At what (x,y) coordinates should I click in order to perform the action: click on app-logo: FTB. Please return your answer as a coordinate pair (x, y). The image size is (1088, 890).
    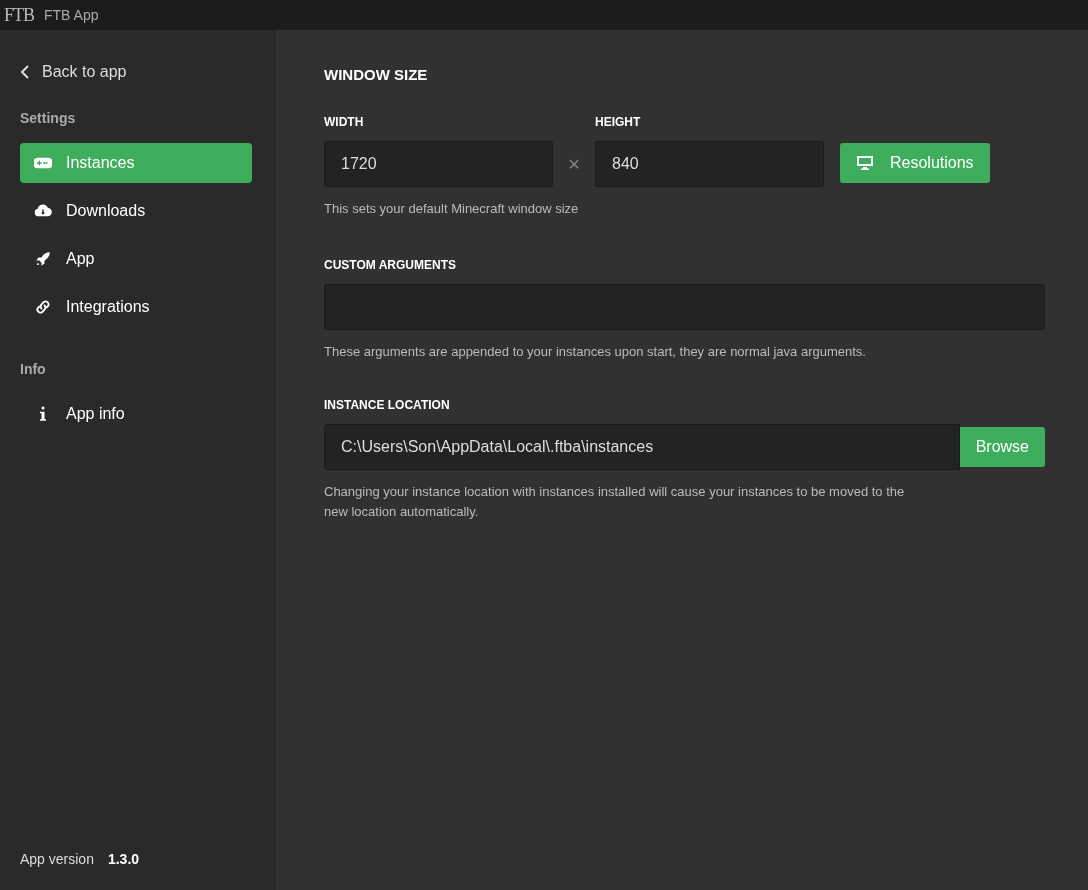
    Looking at the image, I should click on (19, 15).